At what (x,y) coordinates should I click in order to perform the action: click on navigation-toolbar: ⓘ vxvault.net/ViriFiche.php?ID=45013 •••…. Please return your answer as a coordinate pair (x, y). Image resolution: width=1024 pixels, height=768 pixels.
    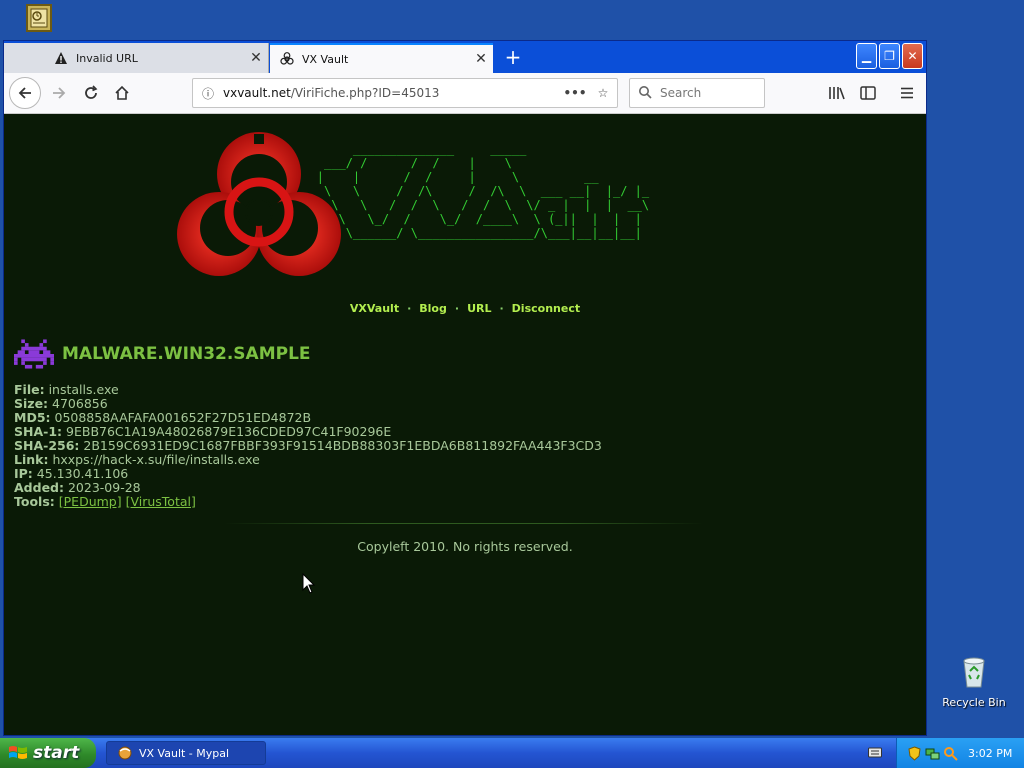
    Looking at the image, I should click on (465, 93).